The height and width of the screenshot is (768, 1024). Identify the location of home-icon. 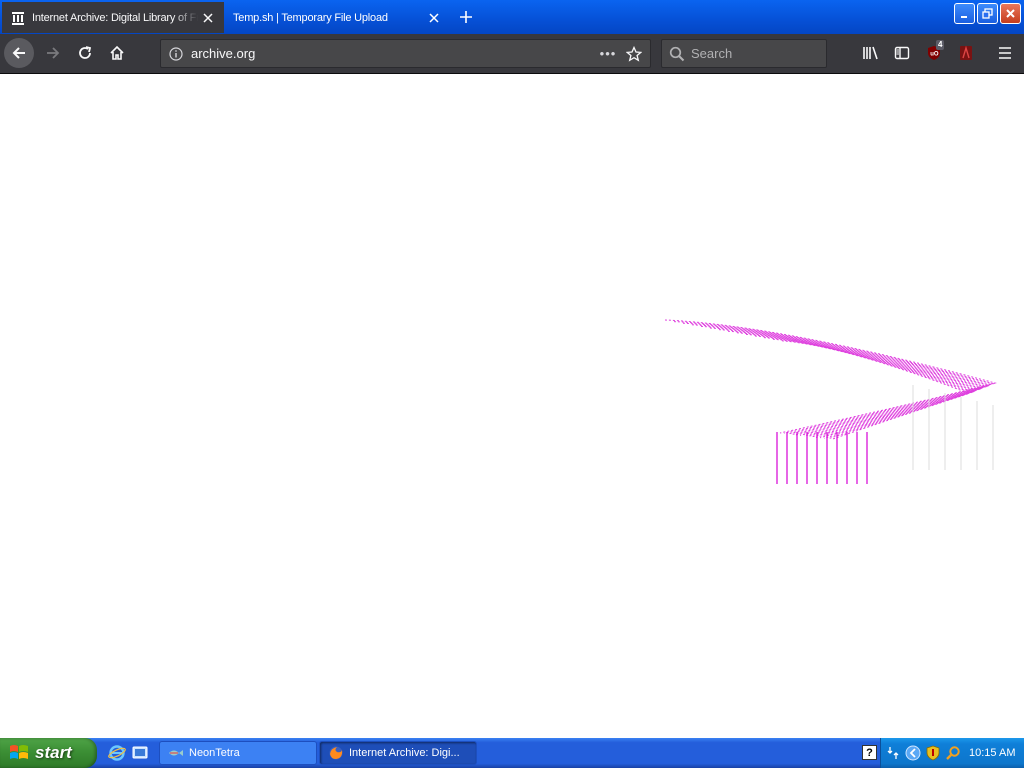
(117, 53).